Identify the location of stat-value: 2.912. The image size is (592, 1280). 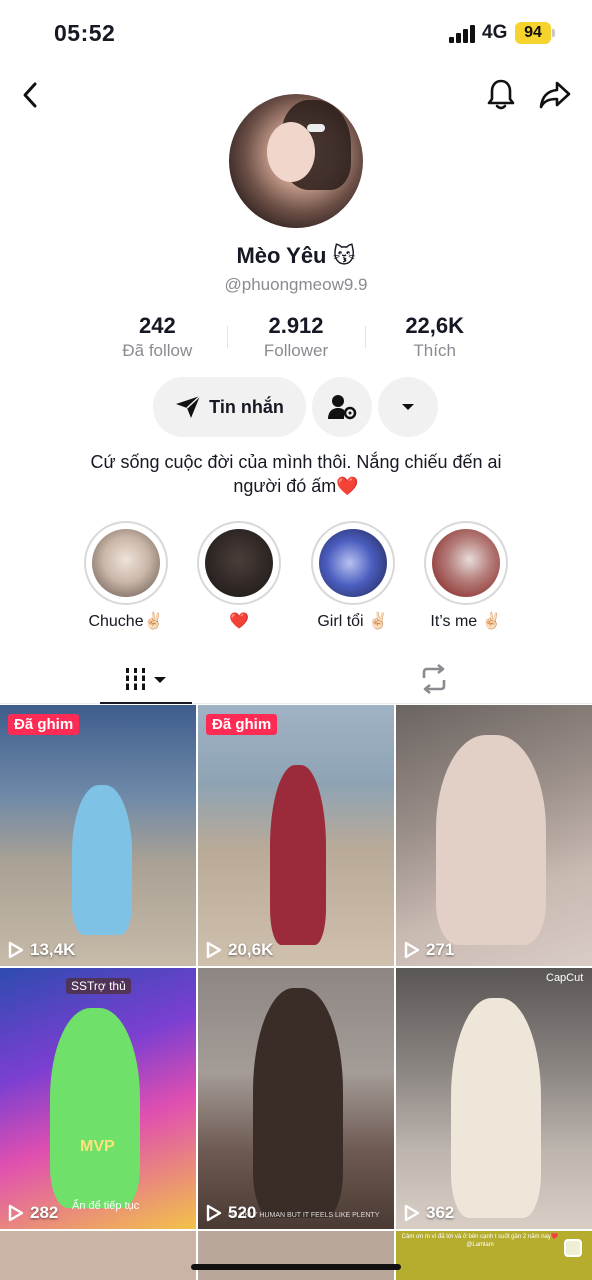
(296, 325).